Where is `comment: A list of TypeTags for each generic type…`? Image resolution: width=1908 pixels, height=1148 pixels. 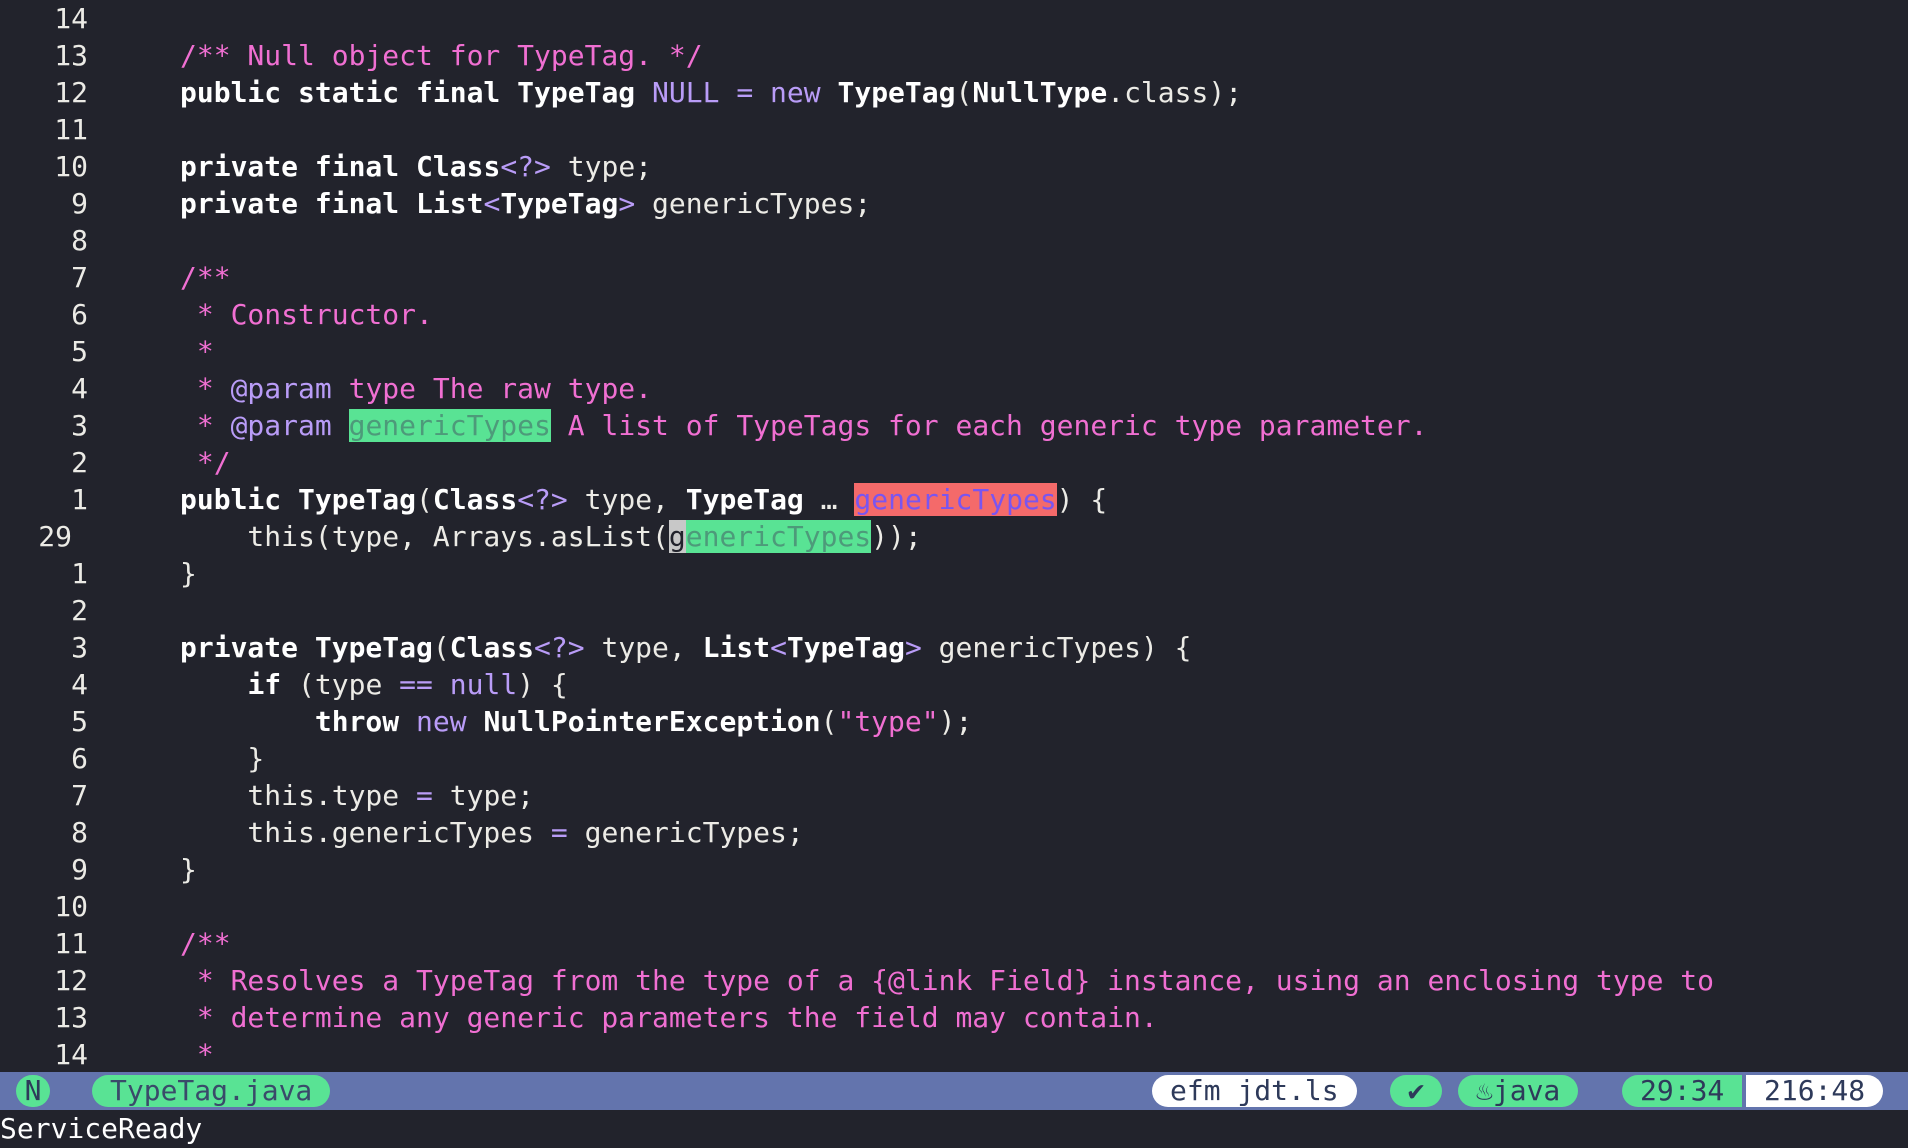
comment: A list of TypeTags for each generic type… is located at coordinates (989, 425).